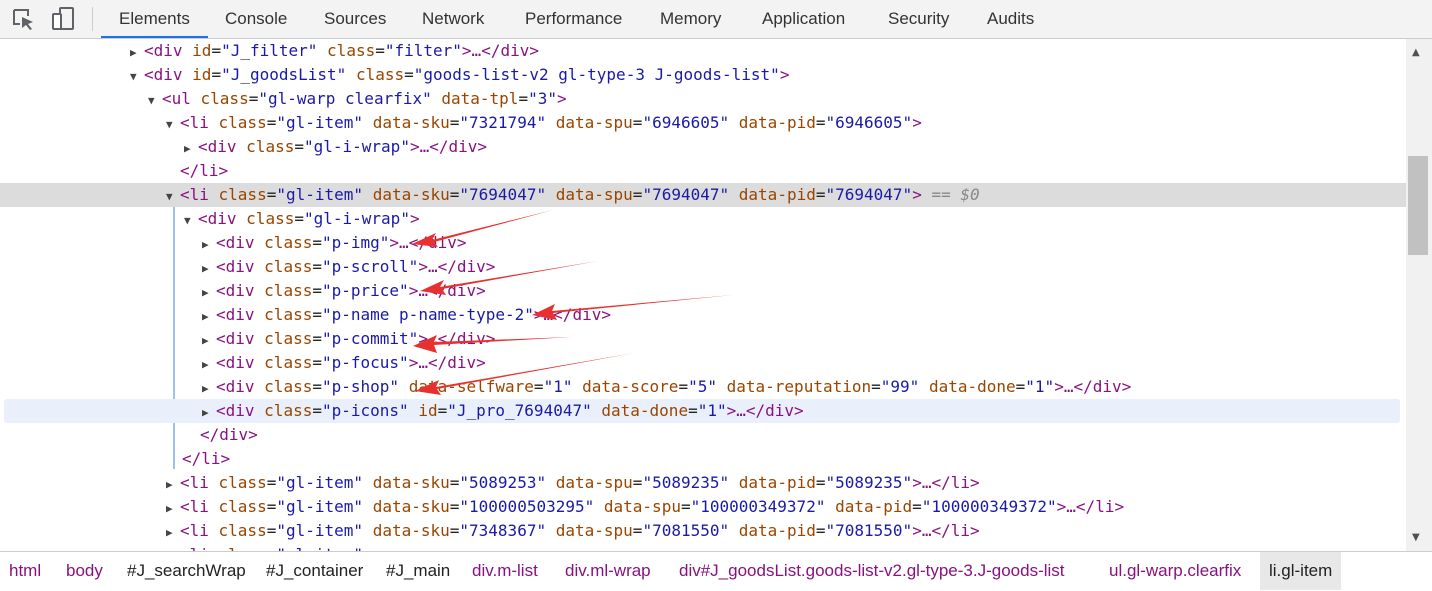 The image size is (1432, 591). Describe the element at coordinates (703, 547) in the screenshot. I see `dom-node-partial: ▶<li class="gl-item"` at that location.